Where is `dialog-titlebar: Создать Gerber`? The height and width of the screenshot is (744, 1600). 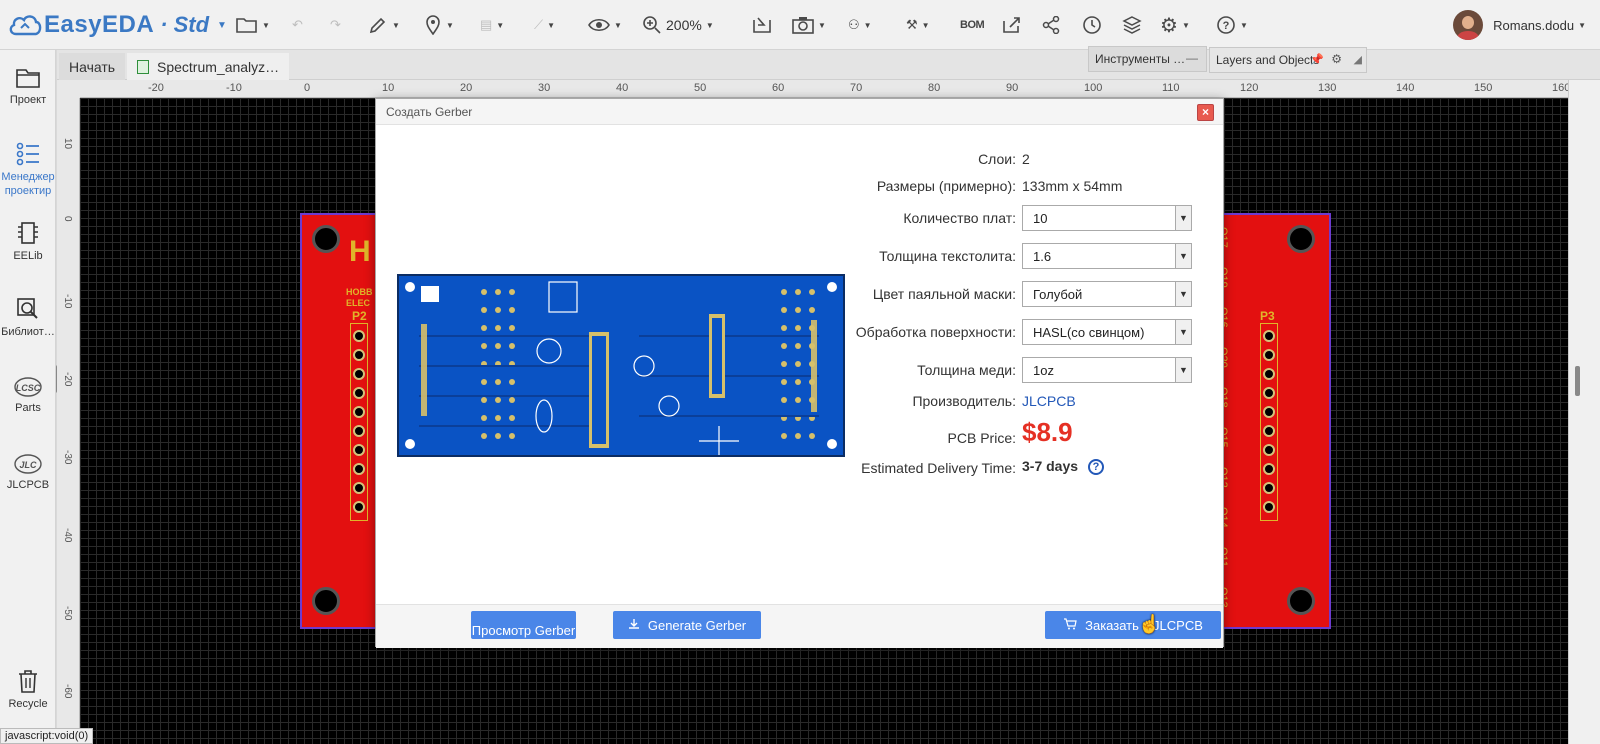
dialog-titlebar: Создать Gerber is located at coordinates (799, 112).